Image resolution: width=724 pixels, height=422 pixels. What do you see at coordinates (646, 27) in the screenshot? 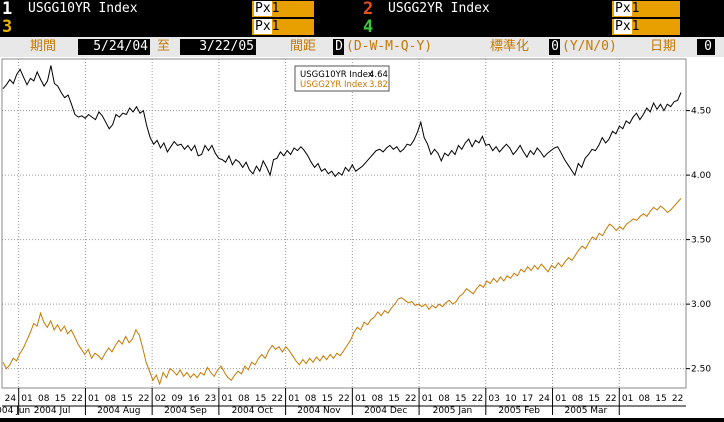
I see `field-input-4: Px1` at bounding box center [646, 27].